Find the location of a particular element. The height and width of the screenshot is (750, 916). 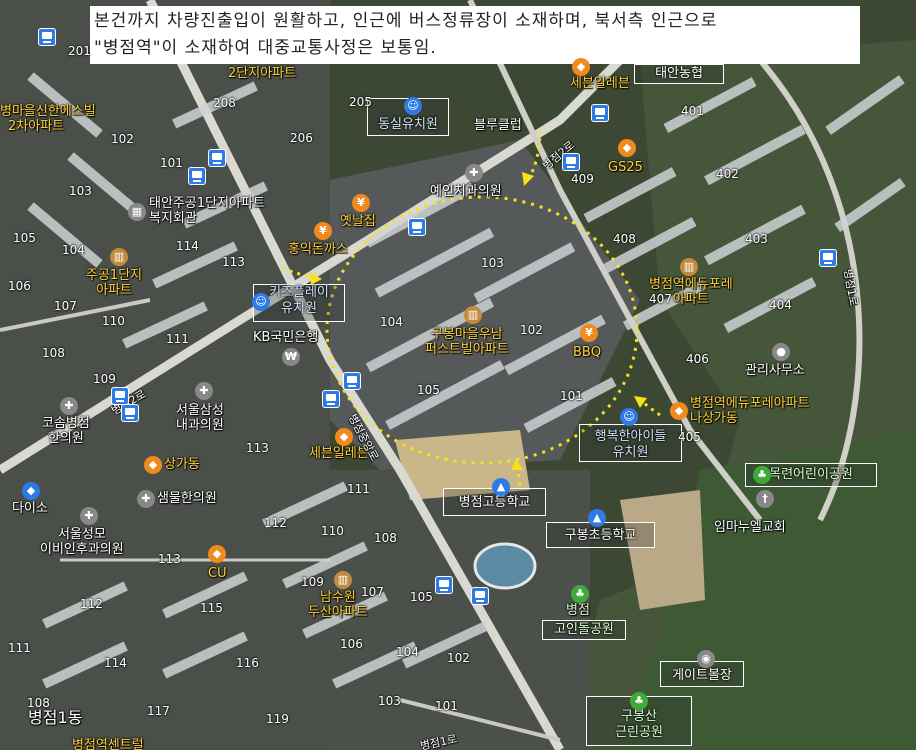

building-number: 208 is located at coordinates (224, 103).